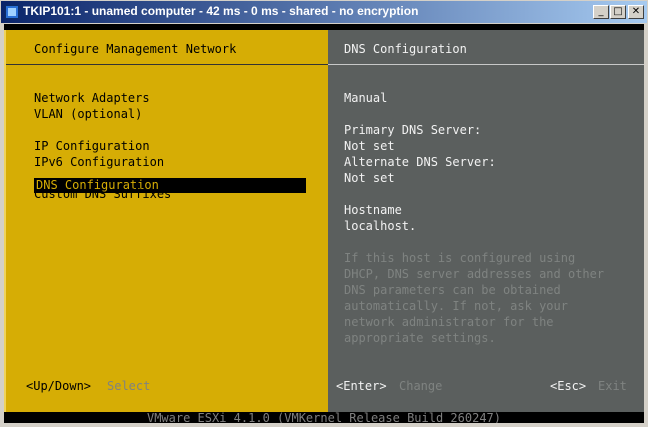  What do you see at coordinates (612, 386) in the screenshot?
I see `exit-action-label: Exit` at bounding box center [612, 386].